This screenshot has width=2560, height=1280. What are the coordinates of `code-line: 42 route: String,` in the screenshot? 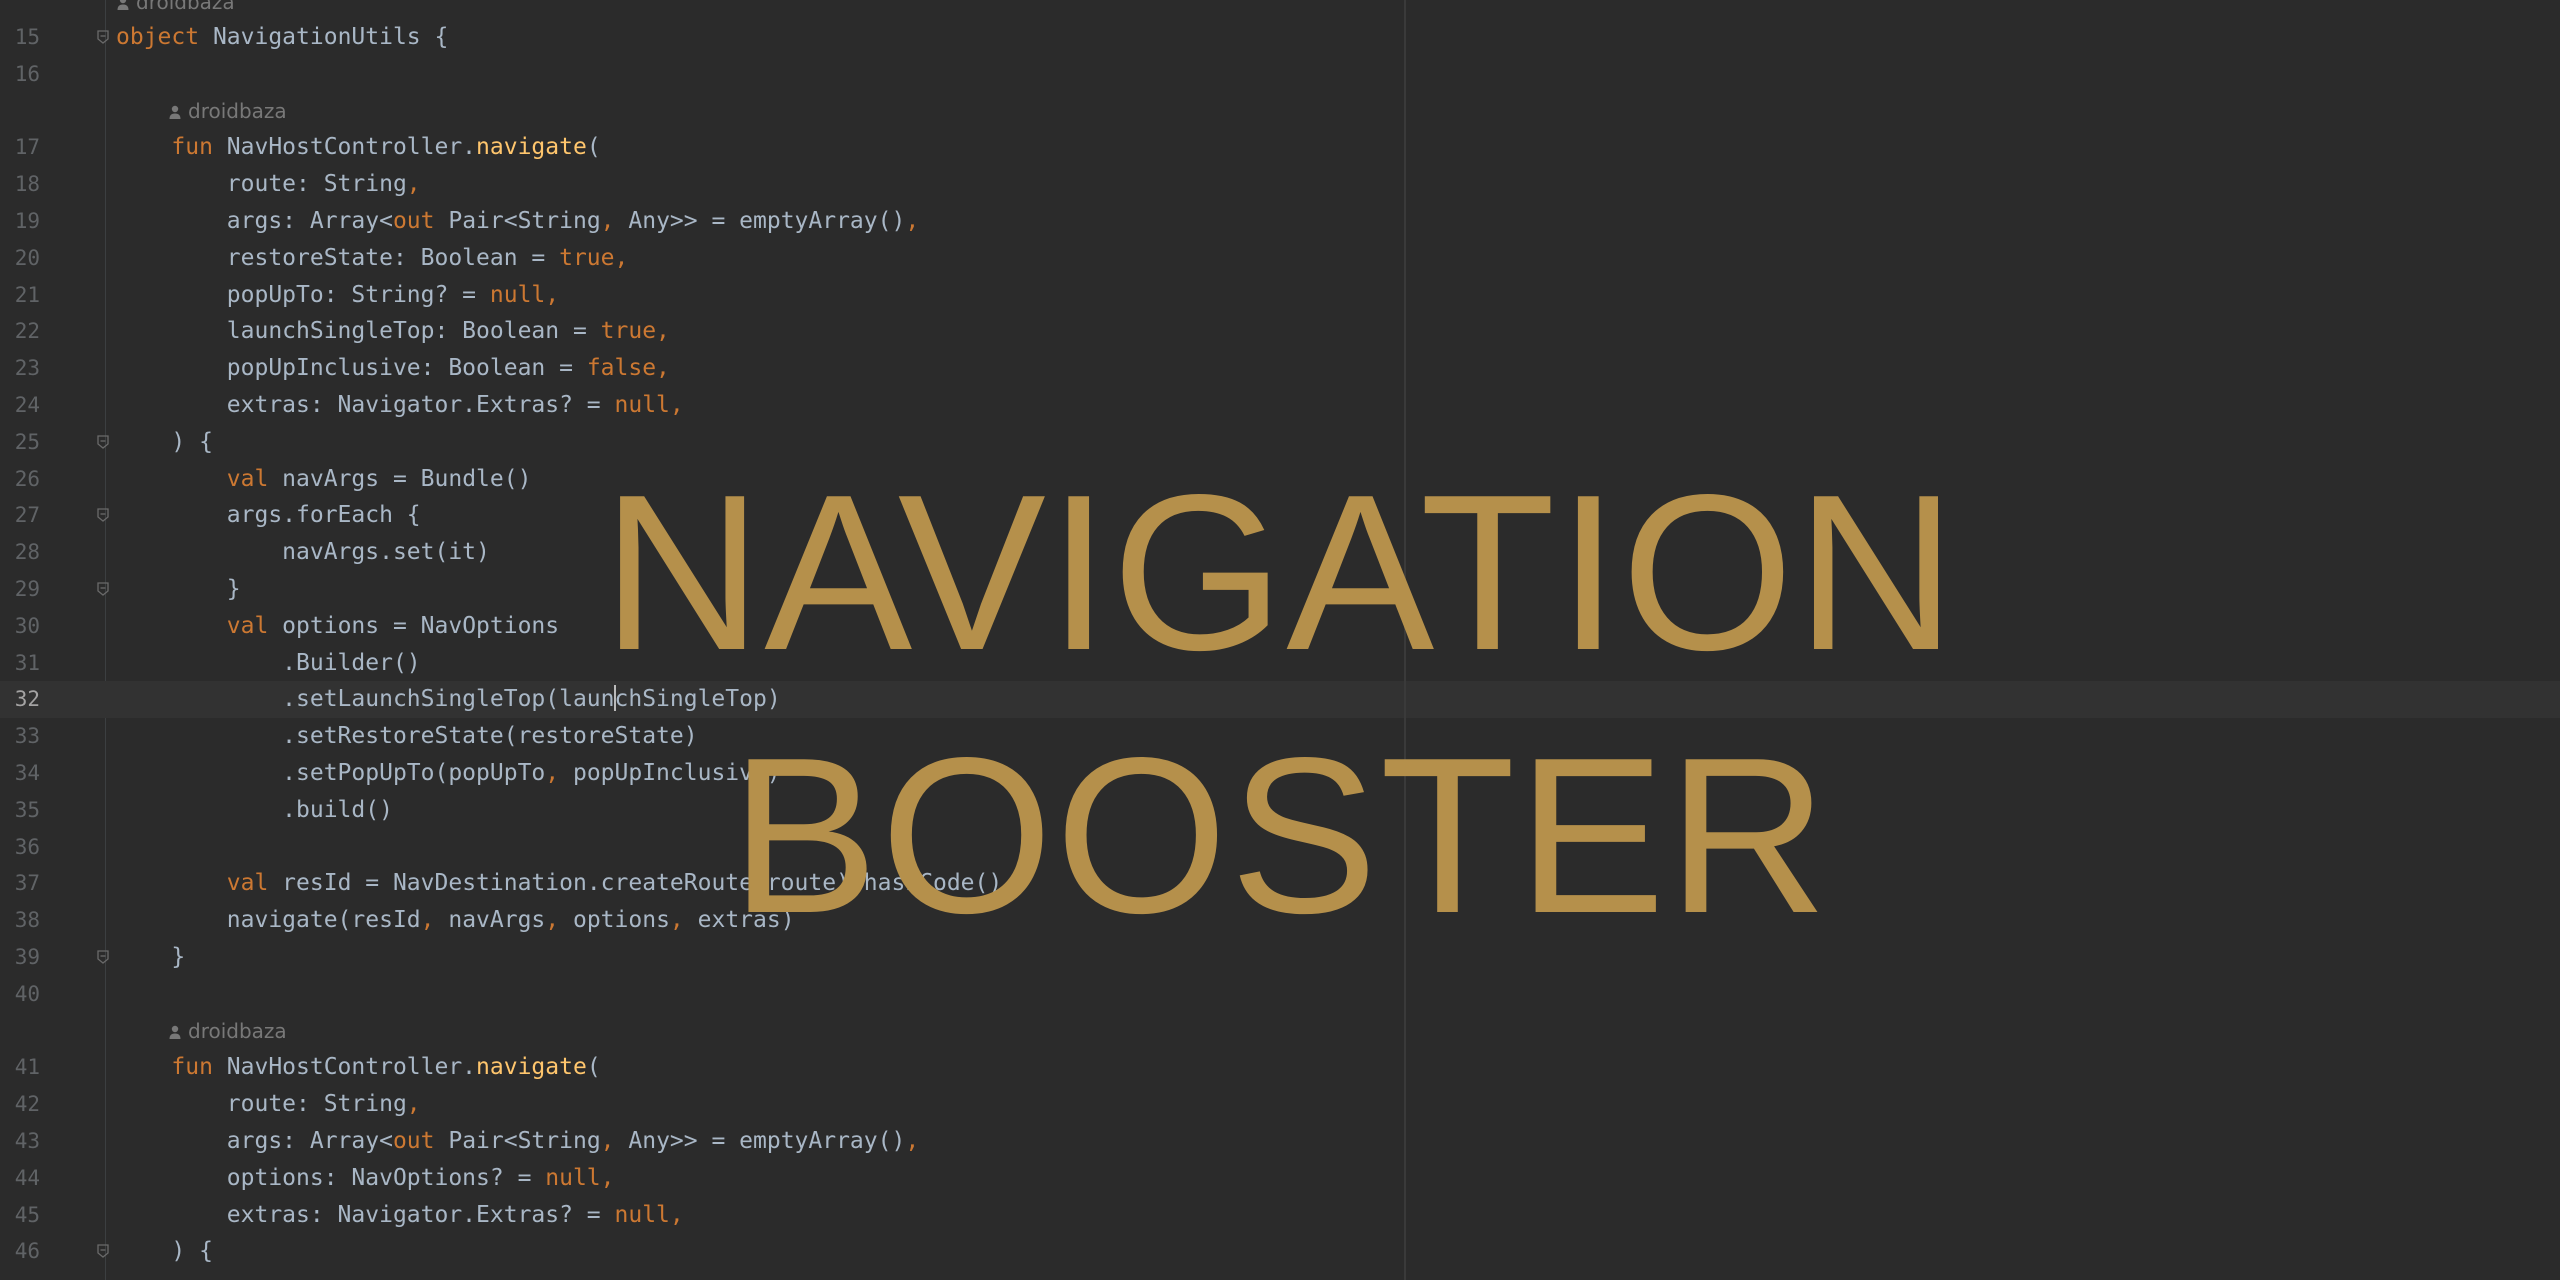 It's located at (1280, 1104).